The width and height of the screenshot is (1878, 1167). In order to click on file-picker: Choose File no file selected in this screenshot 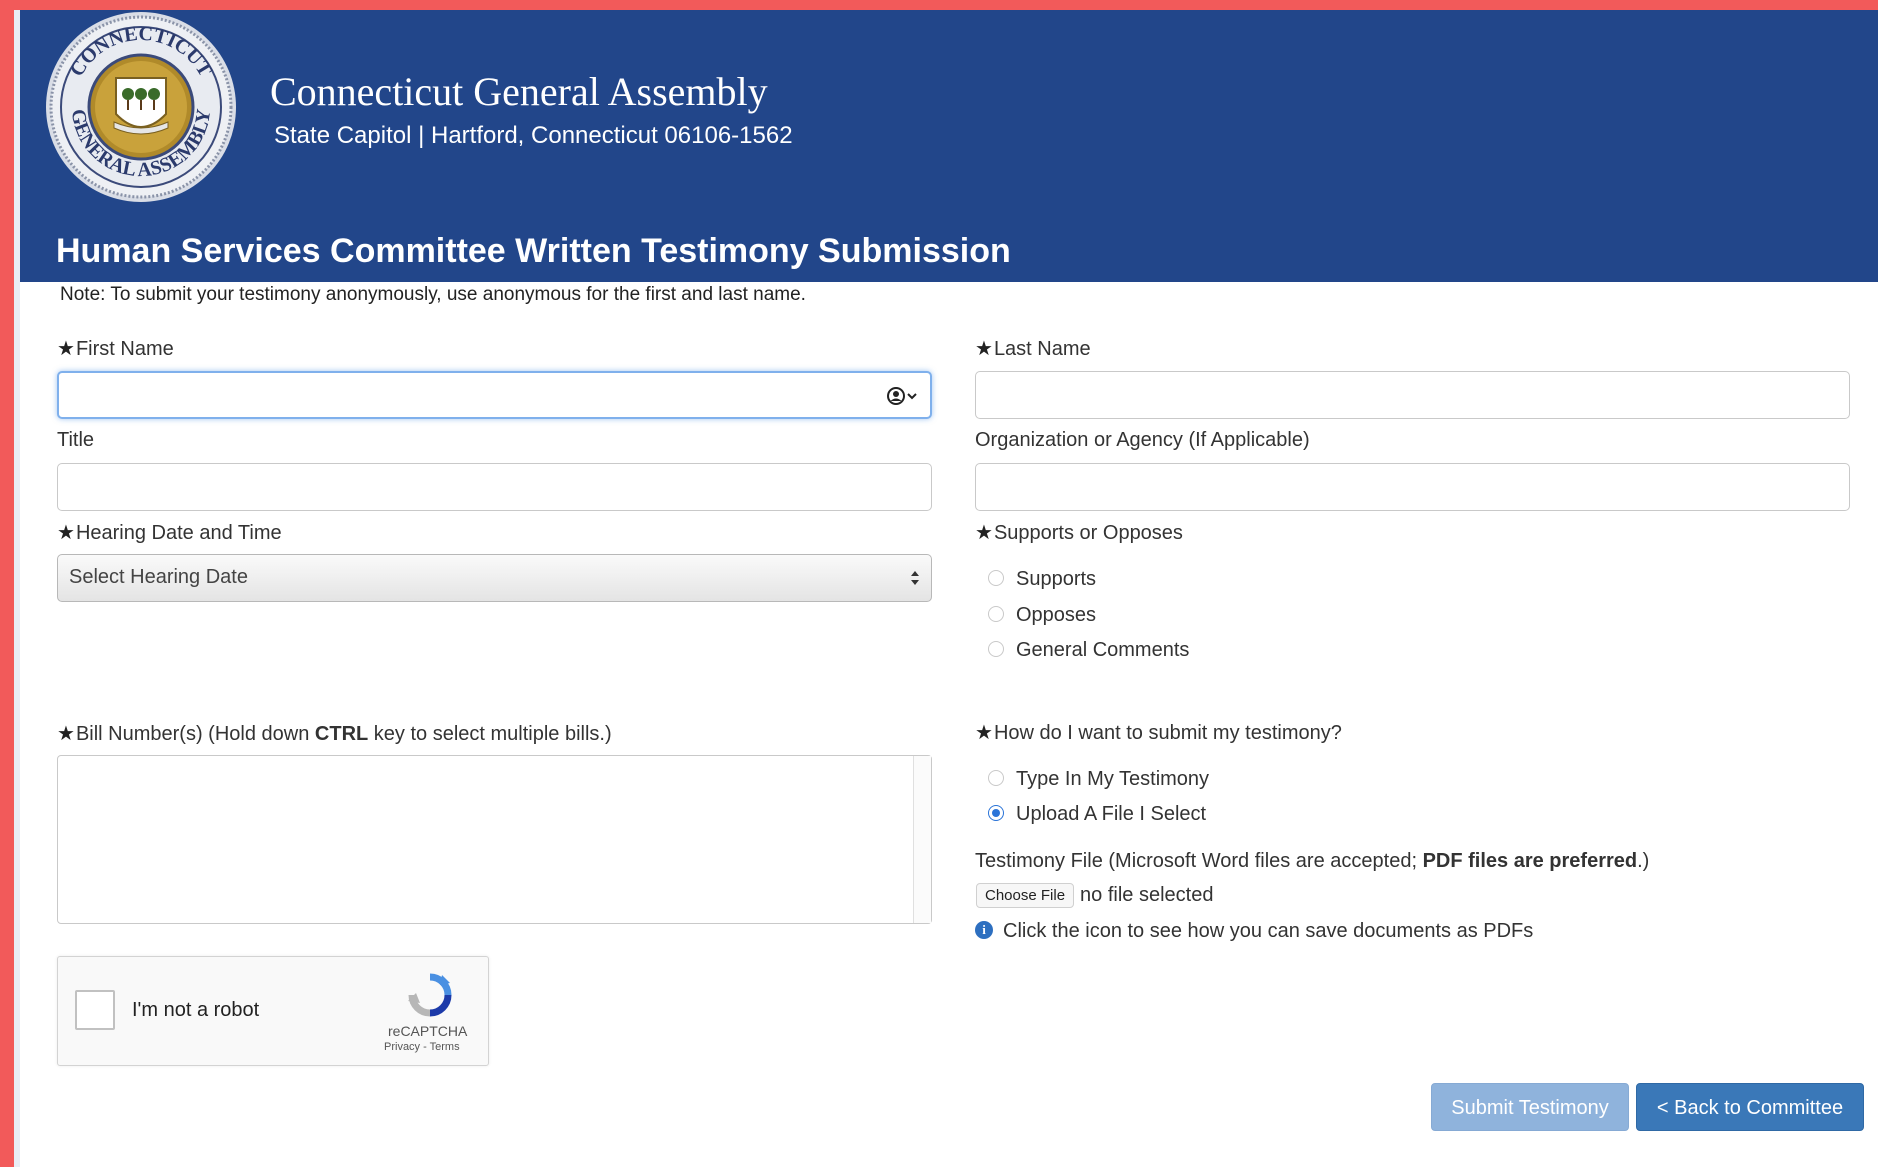, I will do `click(1094, 895)`.